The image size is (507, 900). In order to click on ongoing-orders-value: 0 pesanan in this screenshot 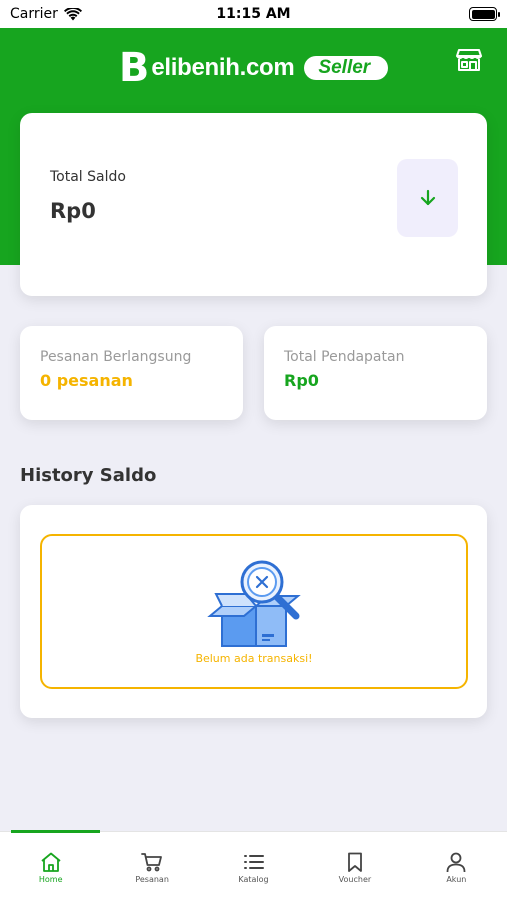, I will do `click(86, 380)`.